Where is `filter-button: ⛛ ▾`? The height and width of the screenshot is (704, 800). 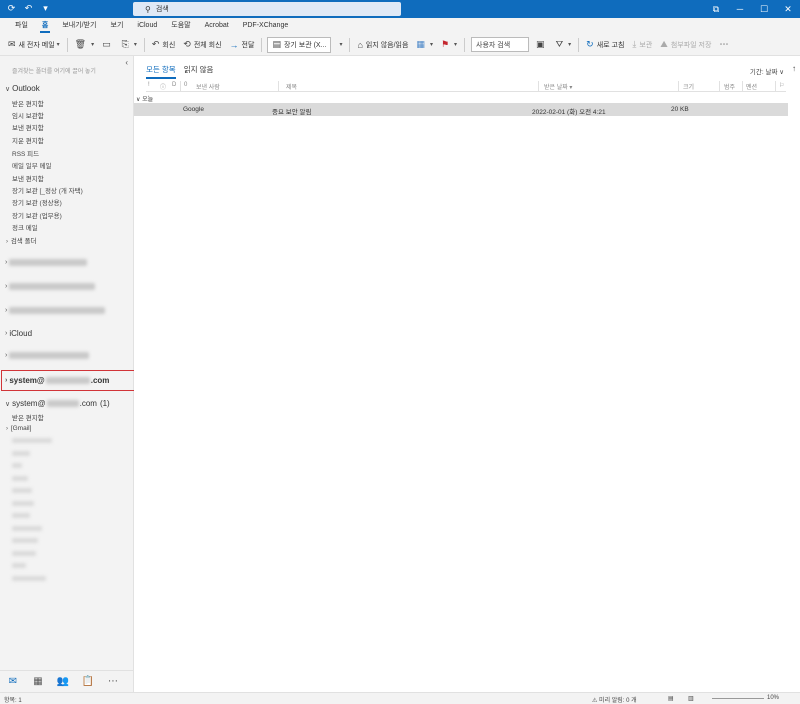 filter-button: ⛛ ▾ is located at coordinates (564, 45).